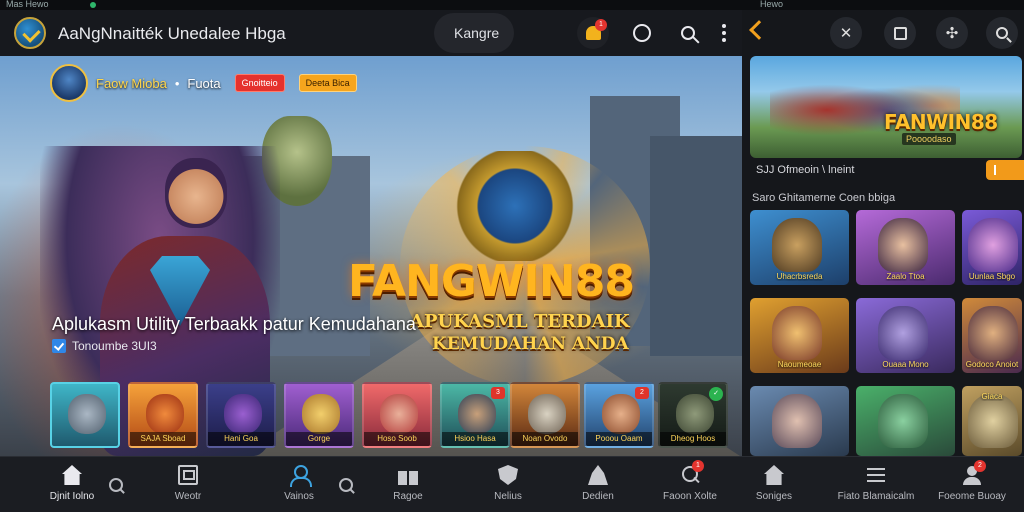 The width and height of the screenshot is (1024, 512). What do you see at coordinates (972, 496) in the screenshot?
I see `nav-label: Foeome Buoay` at bounding box center [972, 496].